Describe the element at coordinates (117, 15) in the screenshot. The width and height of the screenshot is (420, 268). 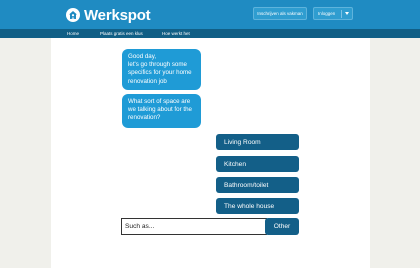
I see `logo-text: Werkspot` at that location.